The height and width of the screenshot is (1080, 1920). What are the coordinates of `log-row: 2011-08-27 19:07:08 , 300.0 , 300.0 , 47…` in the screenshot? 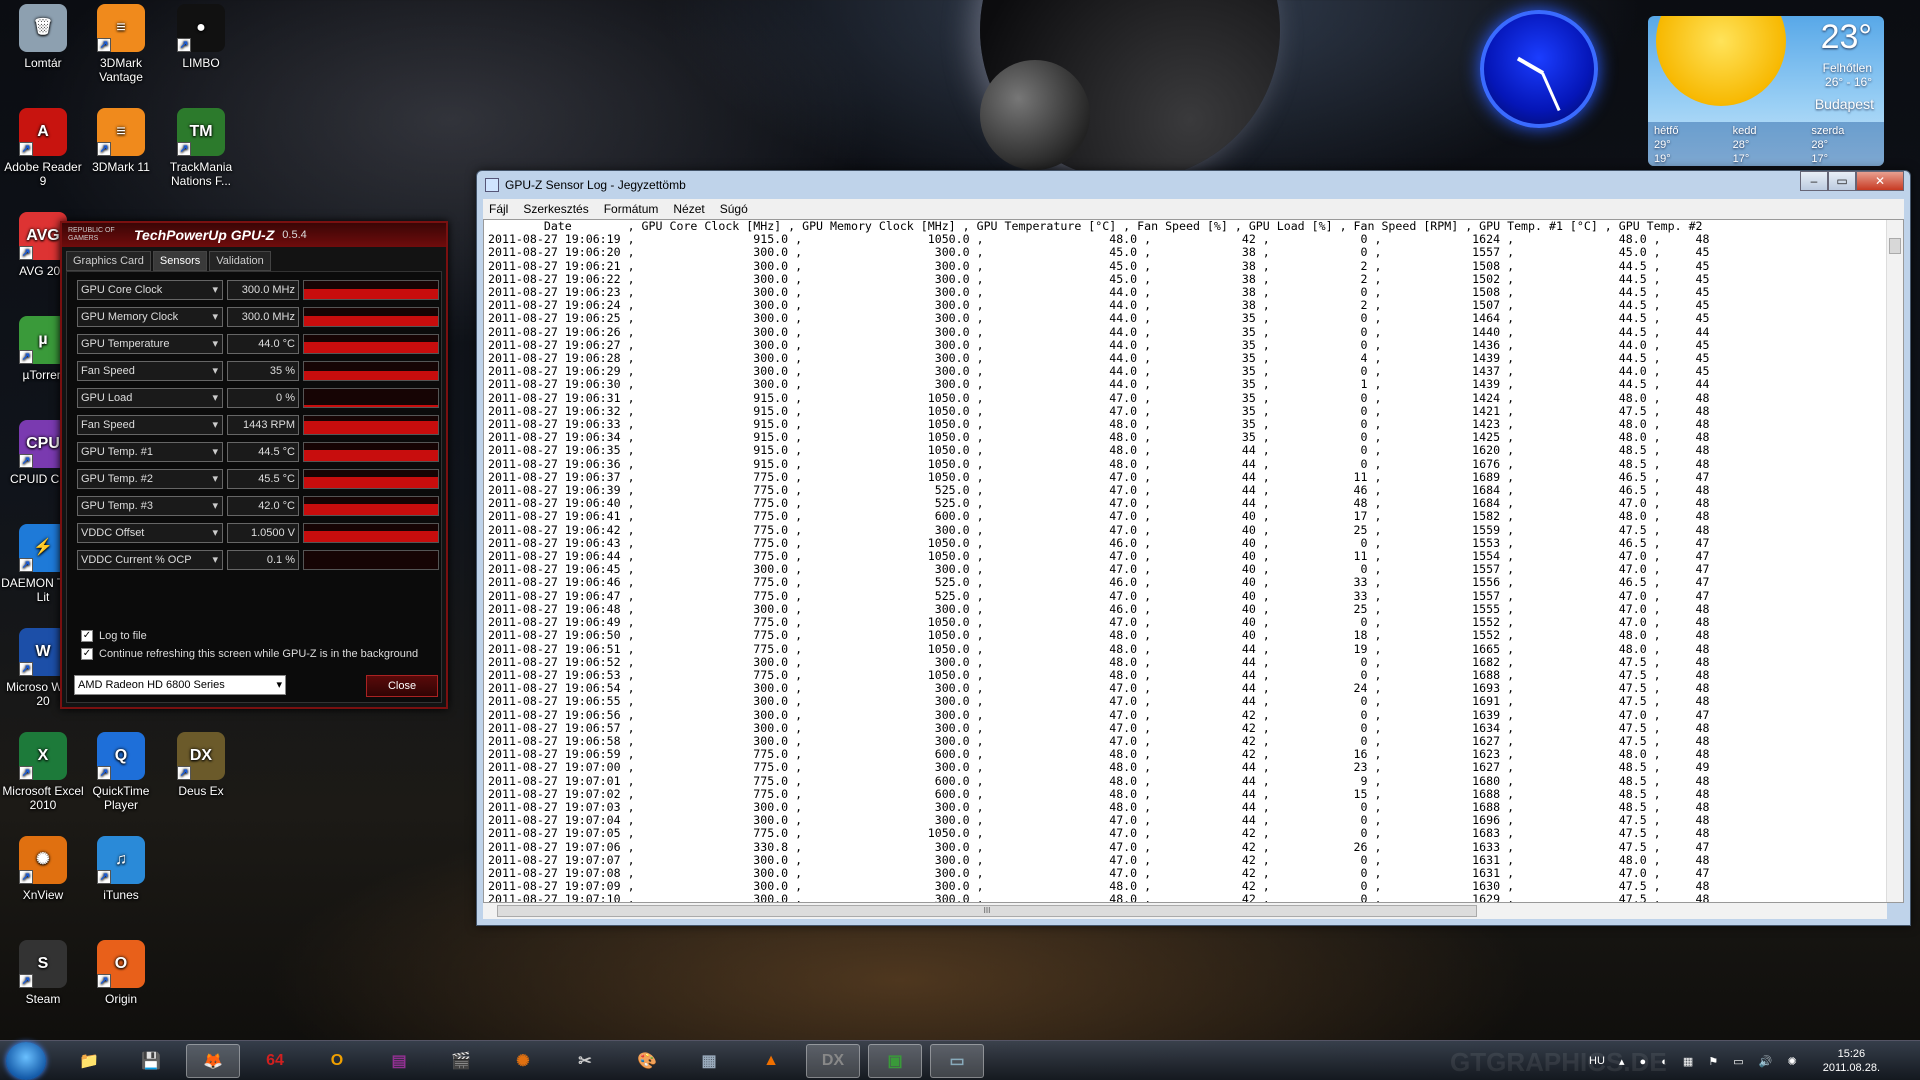 It's located at (1099, 872).